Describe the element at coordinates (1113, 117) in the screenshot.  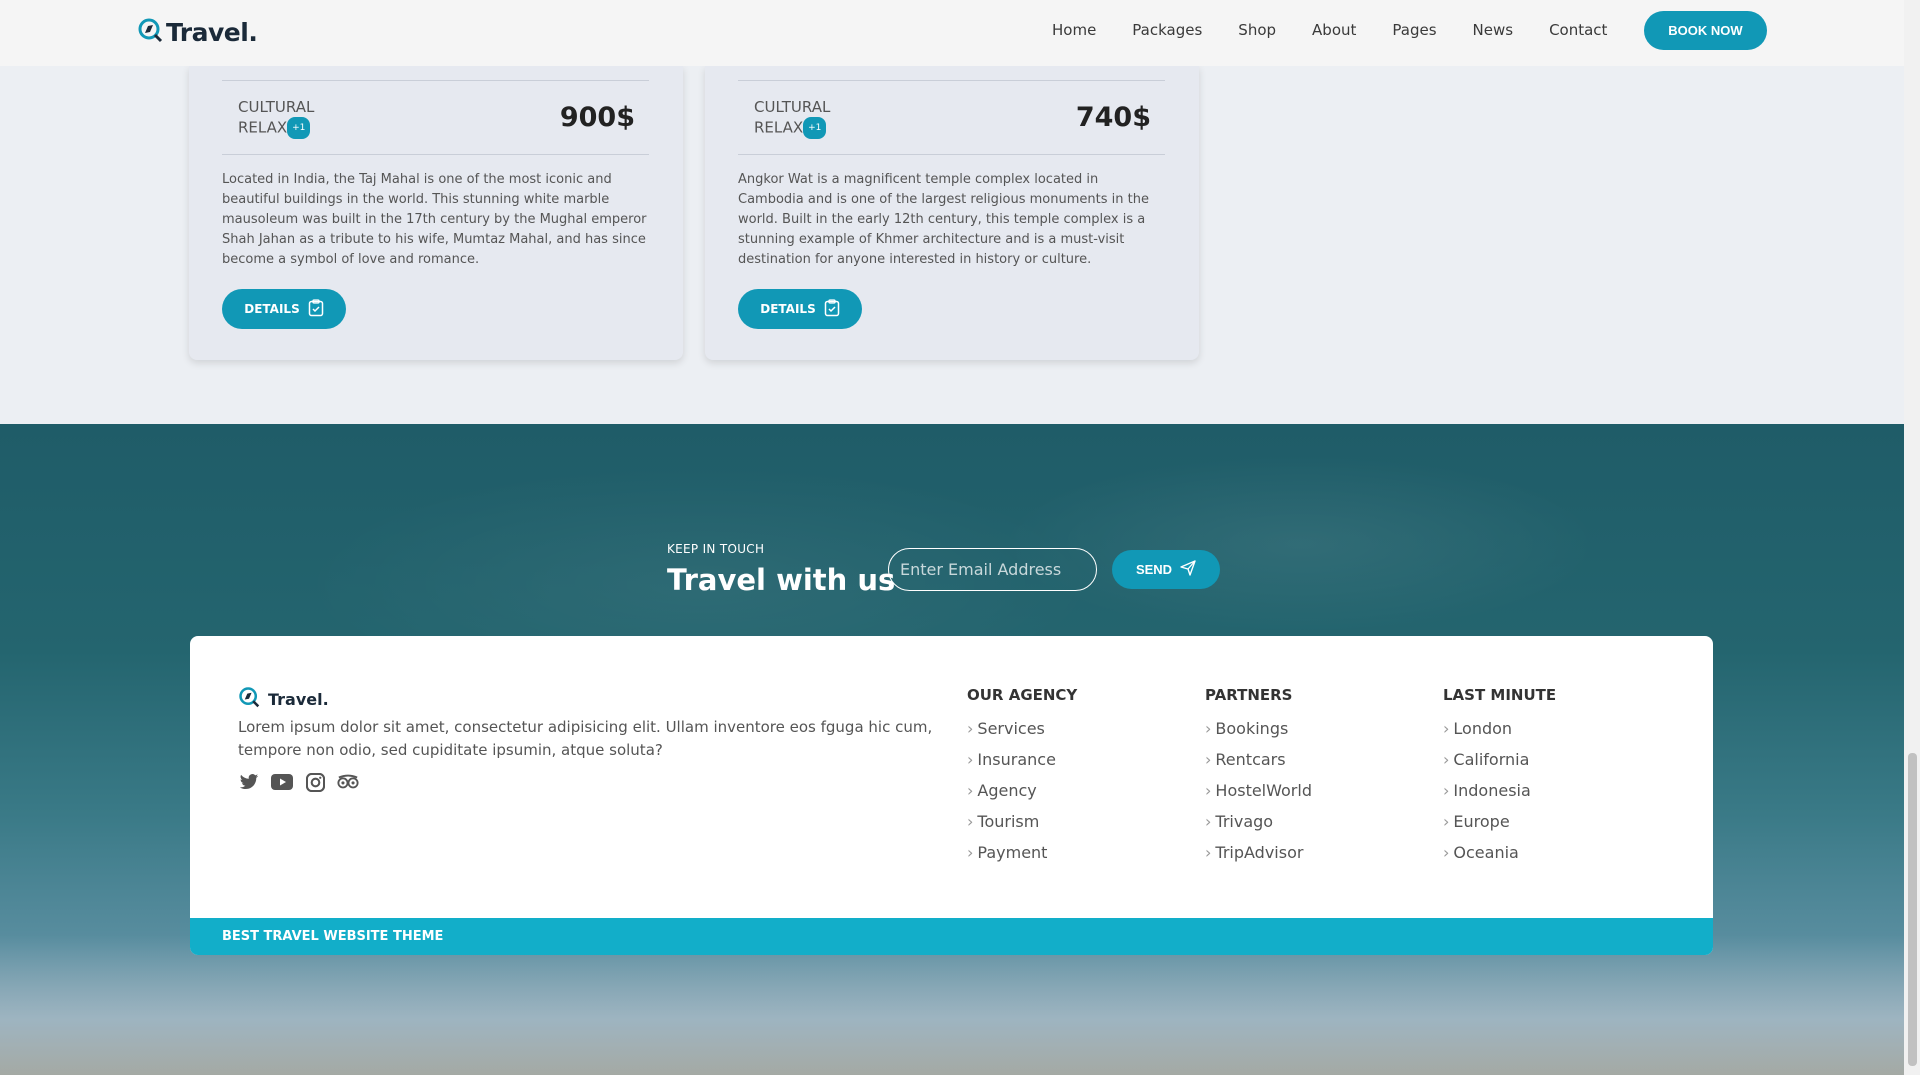
I see `package-price: 740$` at that location.